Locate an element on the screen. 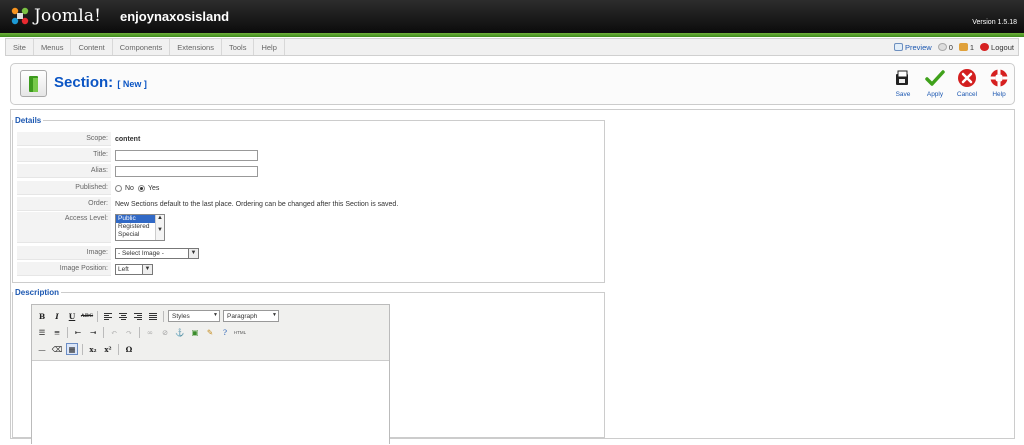 This screenshot has width=1024, height=445. alias-row: Alias: is located at coordinates (137, 171).